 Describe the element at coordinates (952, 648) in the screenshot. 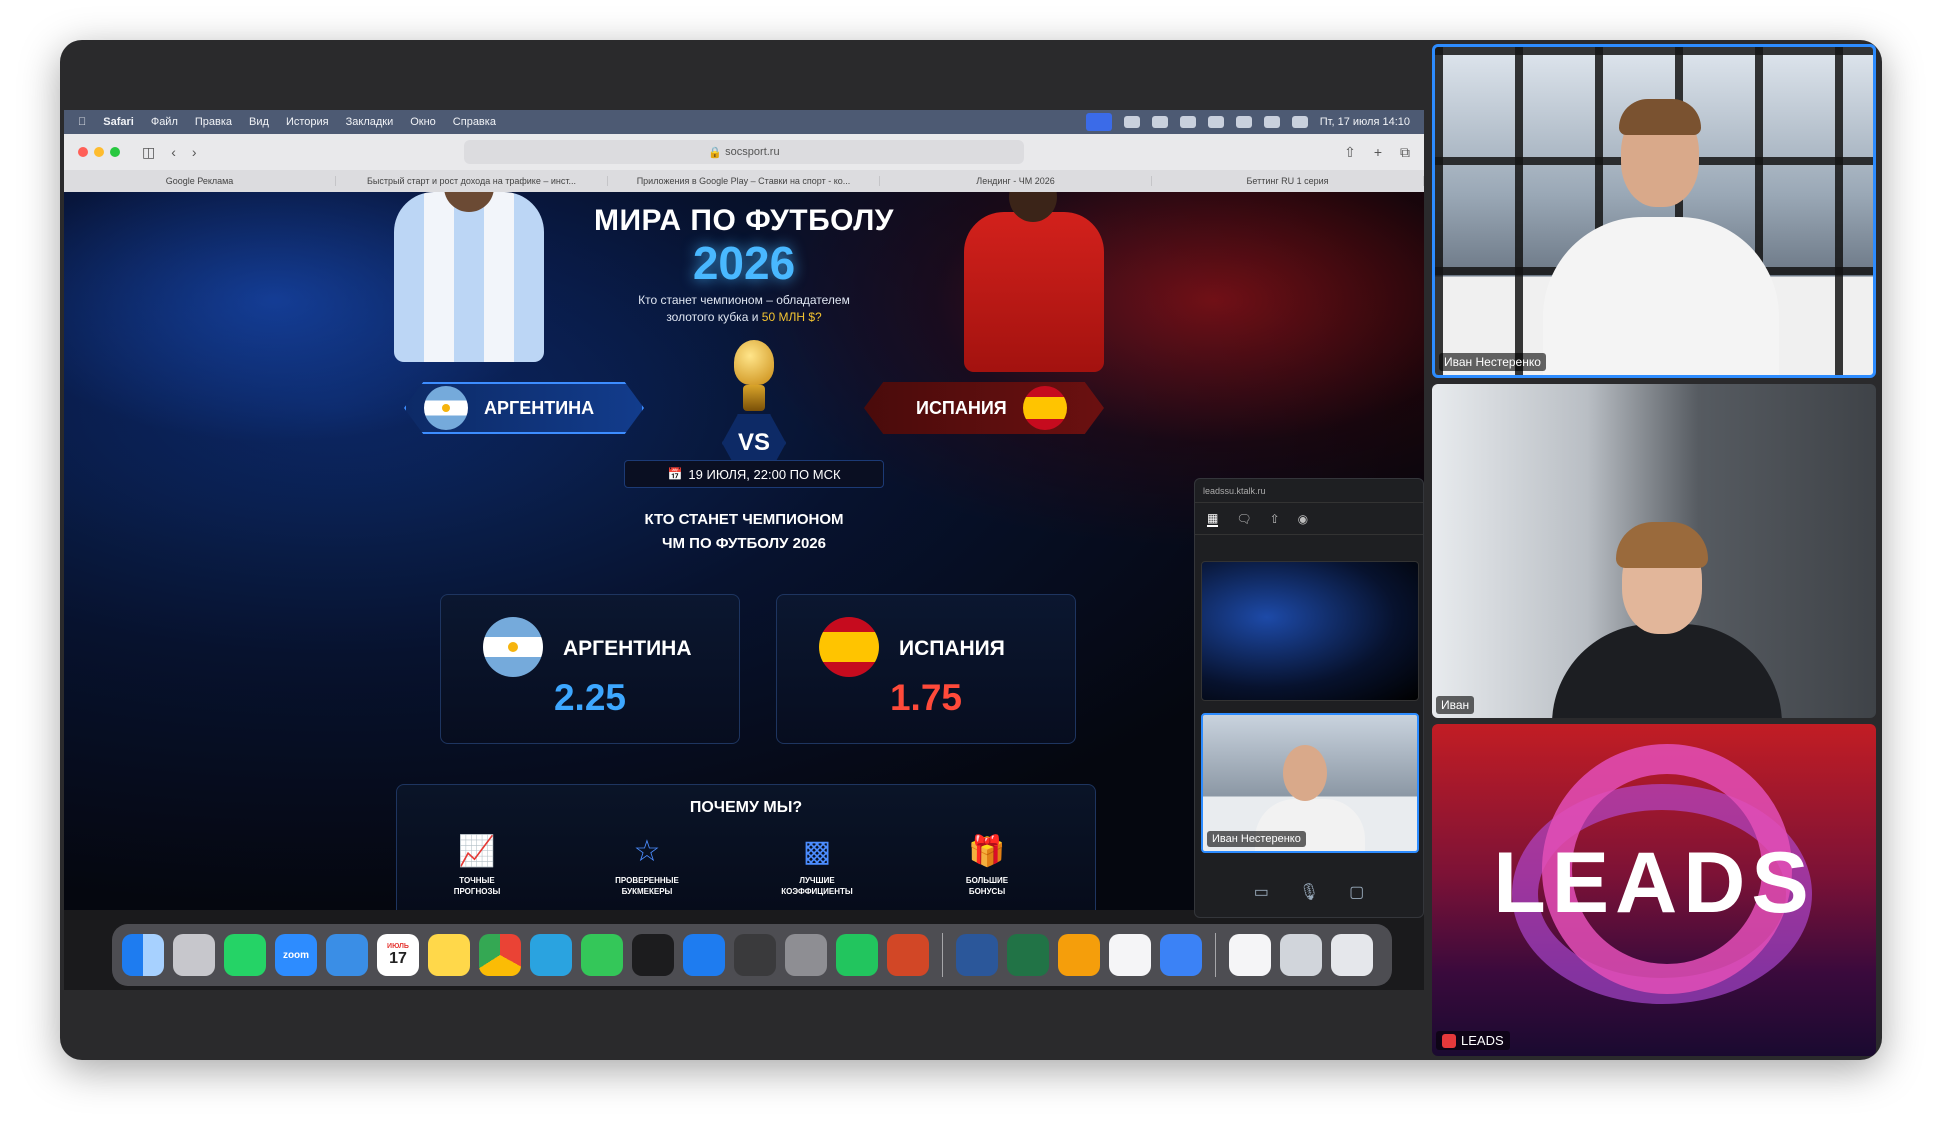

I see `odds-team-name: ИСПАНИЯ` at that location.